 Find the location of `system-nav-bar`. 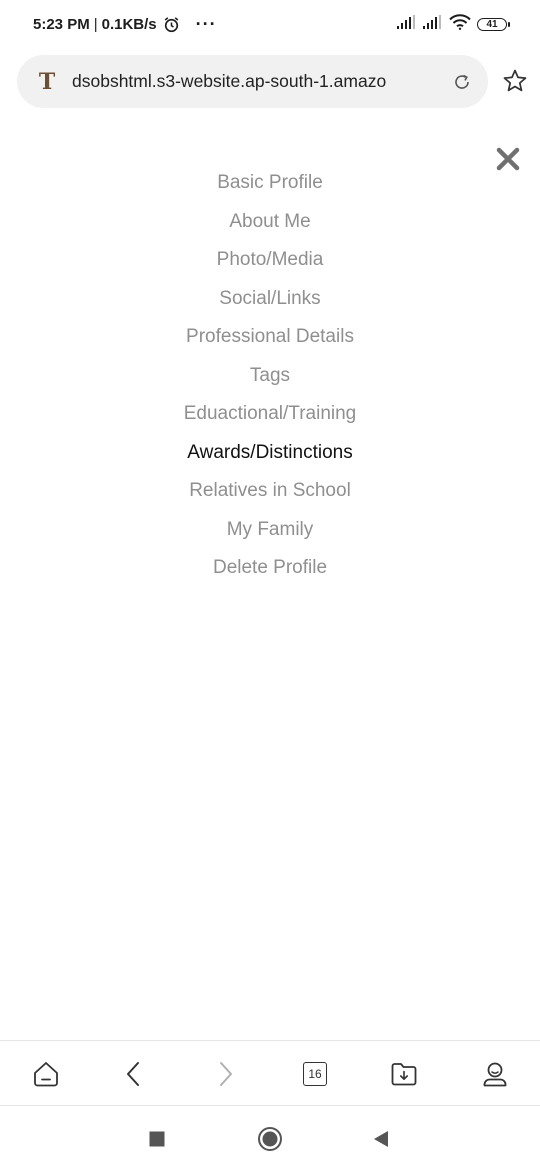

system-nav-bar is located at coordinates (270, 1138).